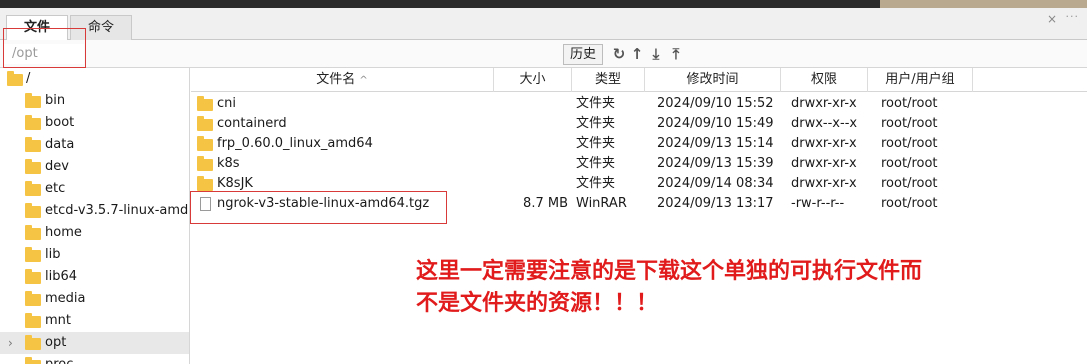 This screenshot has height=364, width=1087. I want to click on annotation-note: 这里一定需要注意的是下载这个单独的可执行文件而 不是文件夹的资源！！！, so click(736, 288).